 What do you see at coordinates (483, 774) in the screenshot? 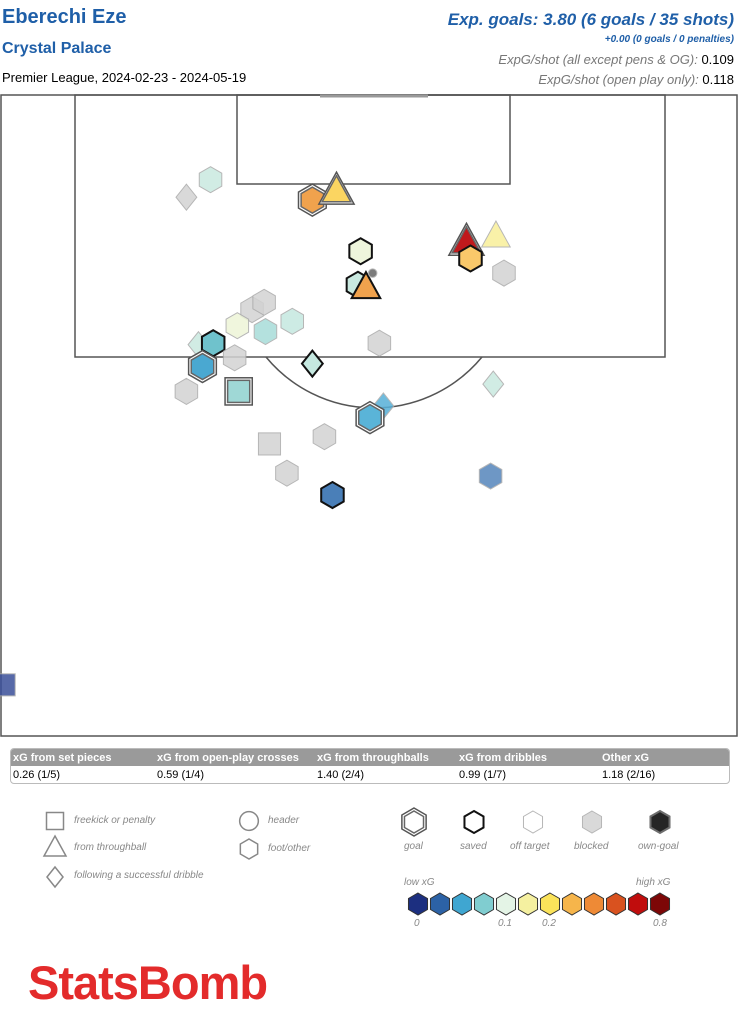
I see `table-cell: 0.99 (1/7)` at bounding box center [483, 774].